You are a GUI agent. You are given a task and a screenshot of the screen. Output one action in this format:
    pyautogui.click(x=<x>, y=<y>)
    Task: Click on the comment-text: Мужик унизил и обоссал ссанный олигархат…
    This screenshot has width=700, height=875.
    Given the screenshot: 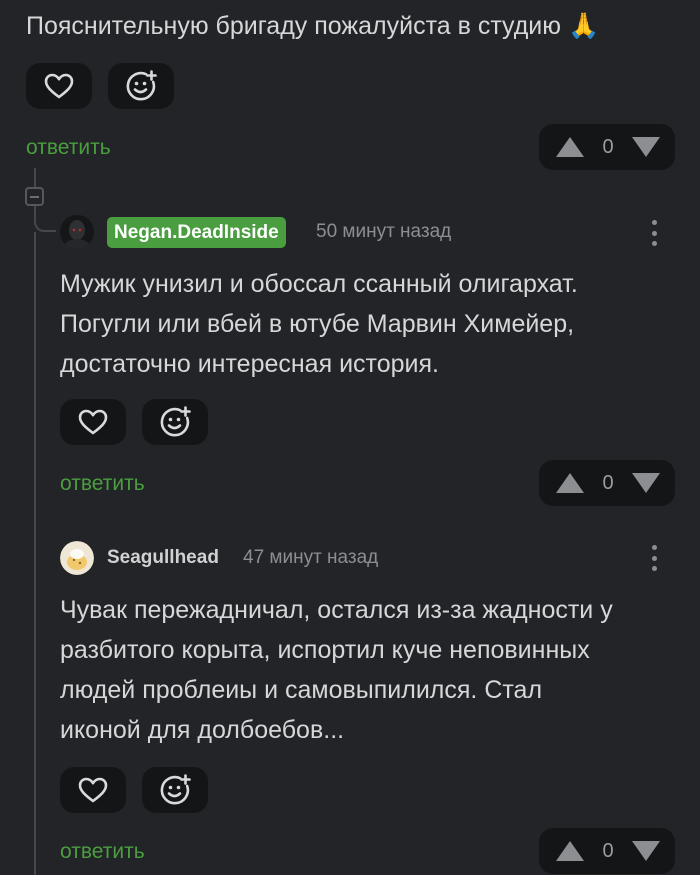 What is the action you would take?
    pyautogui.click(x=319, y=324)
    